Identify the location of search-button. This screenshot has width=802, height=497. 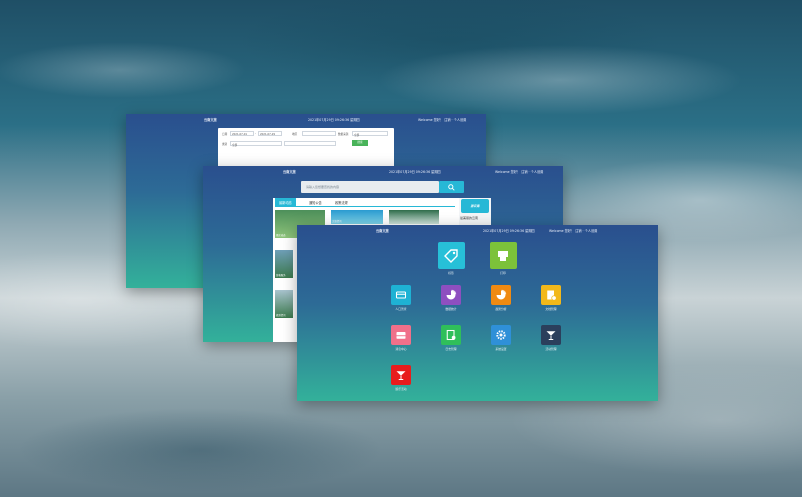
(451, 187).